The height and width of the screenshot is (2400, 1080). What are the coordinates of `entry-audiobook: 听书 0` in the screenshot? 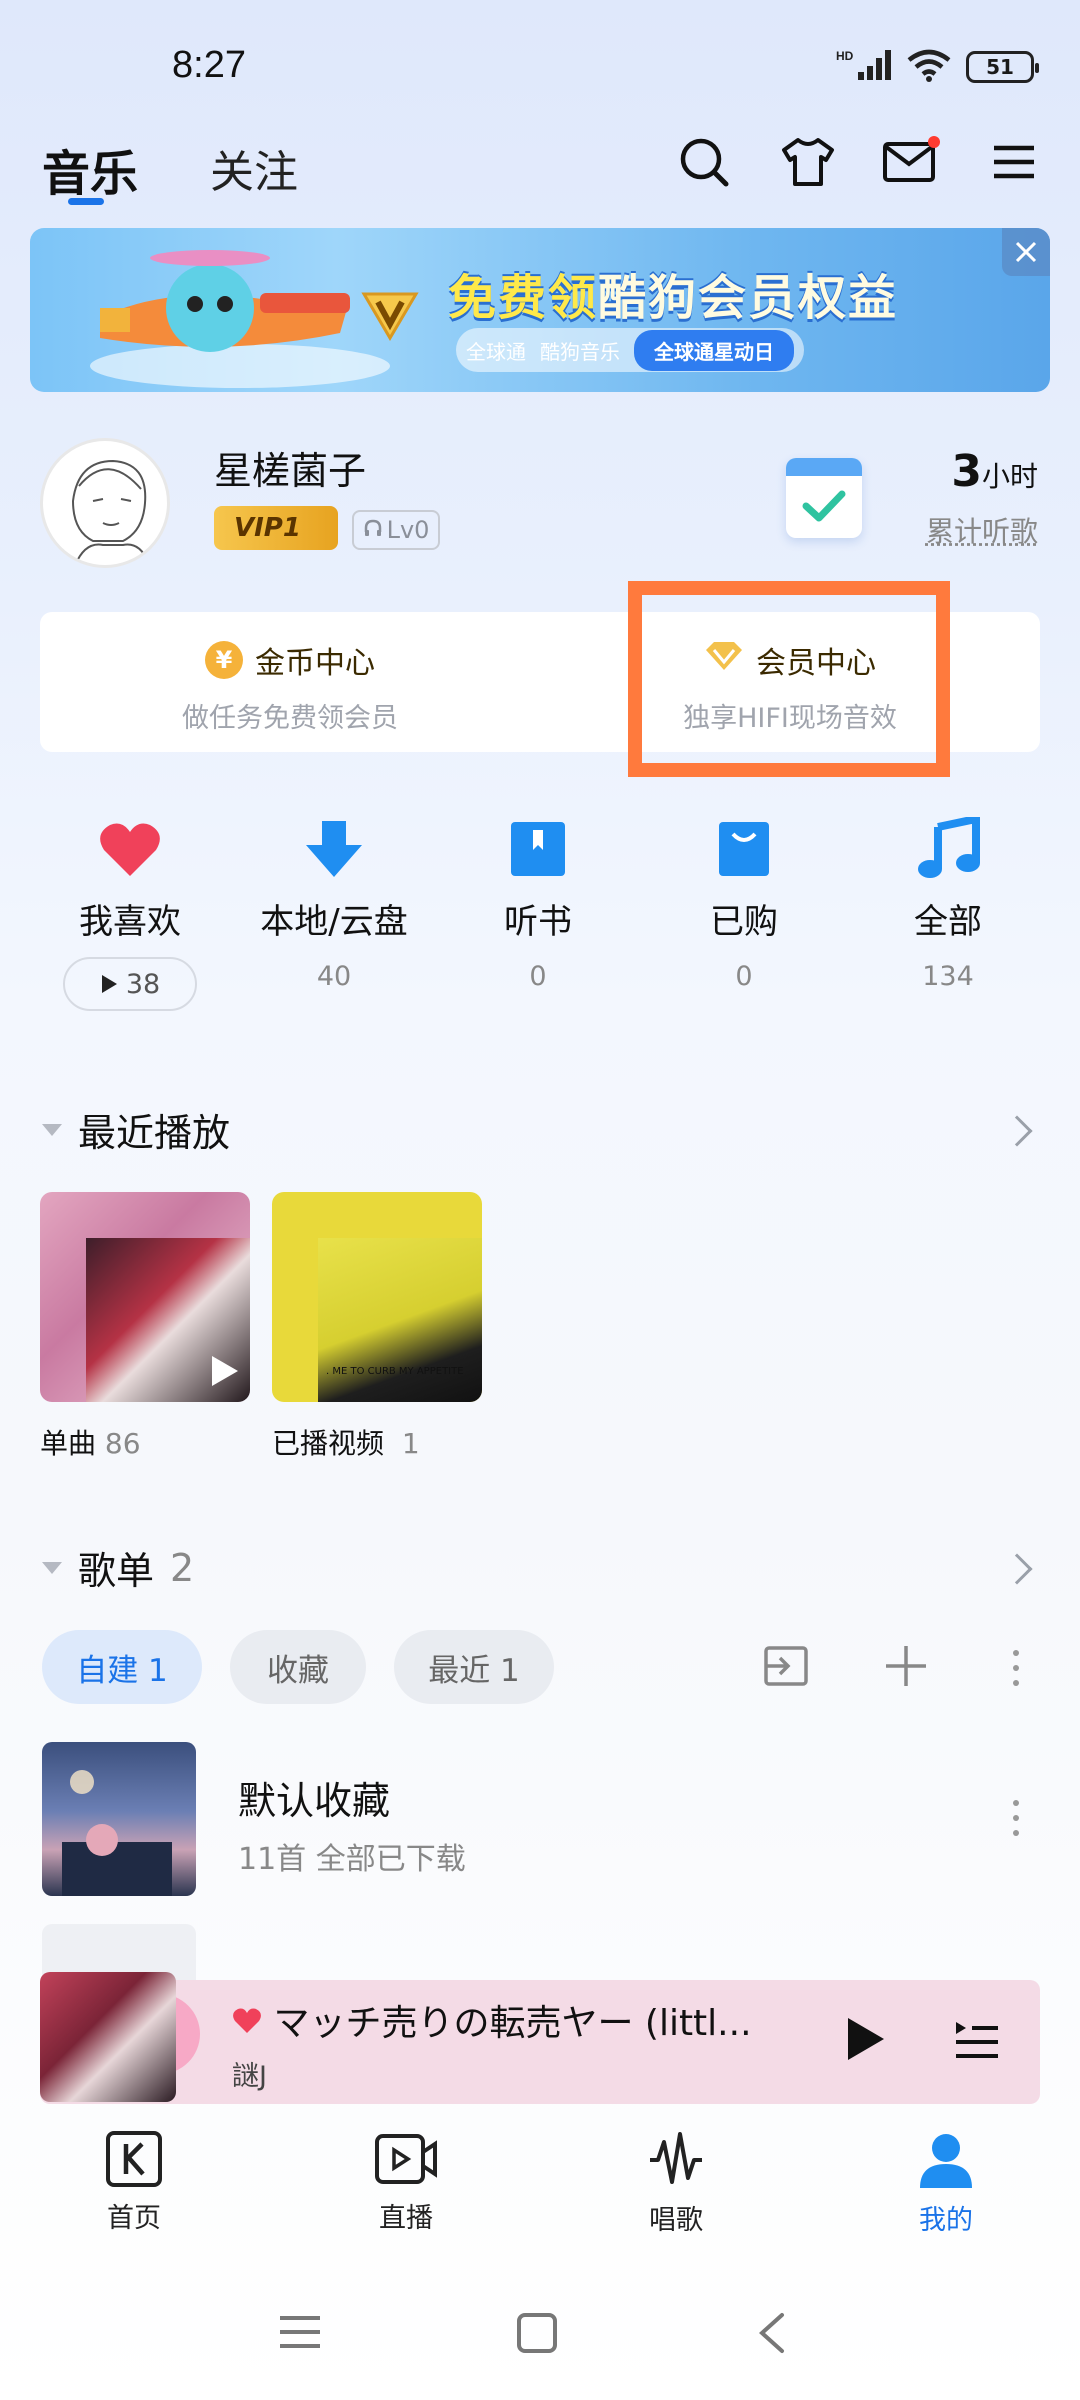 It's located at (538, 903).